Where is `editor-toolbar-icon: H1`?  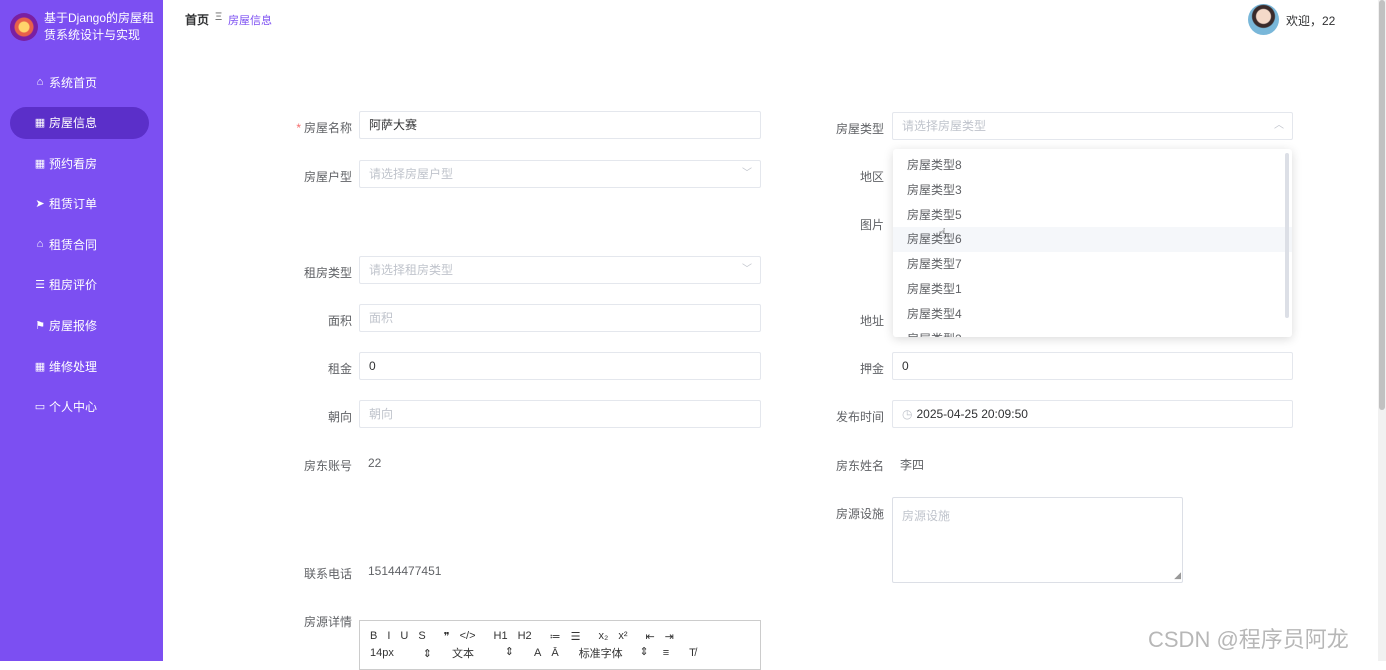 editor-toolbar-icon: H1 is located at coordinates (501, 636).